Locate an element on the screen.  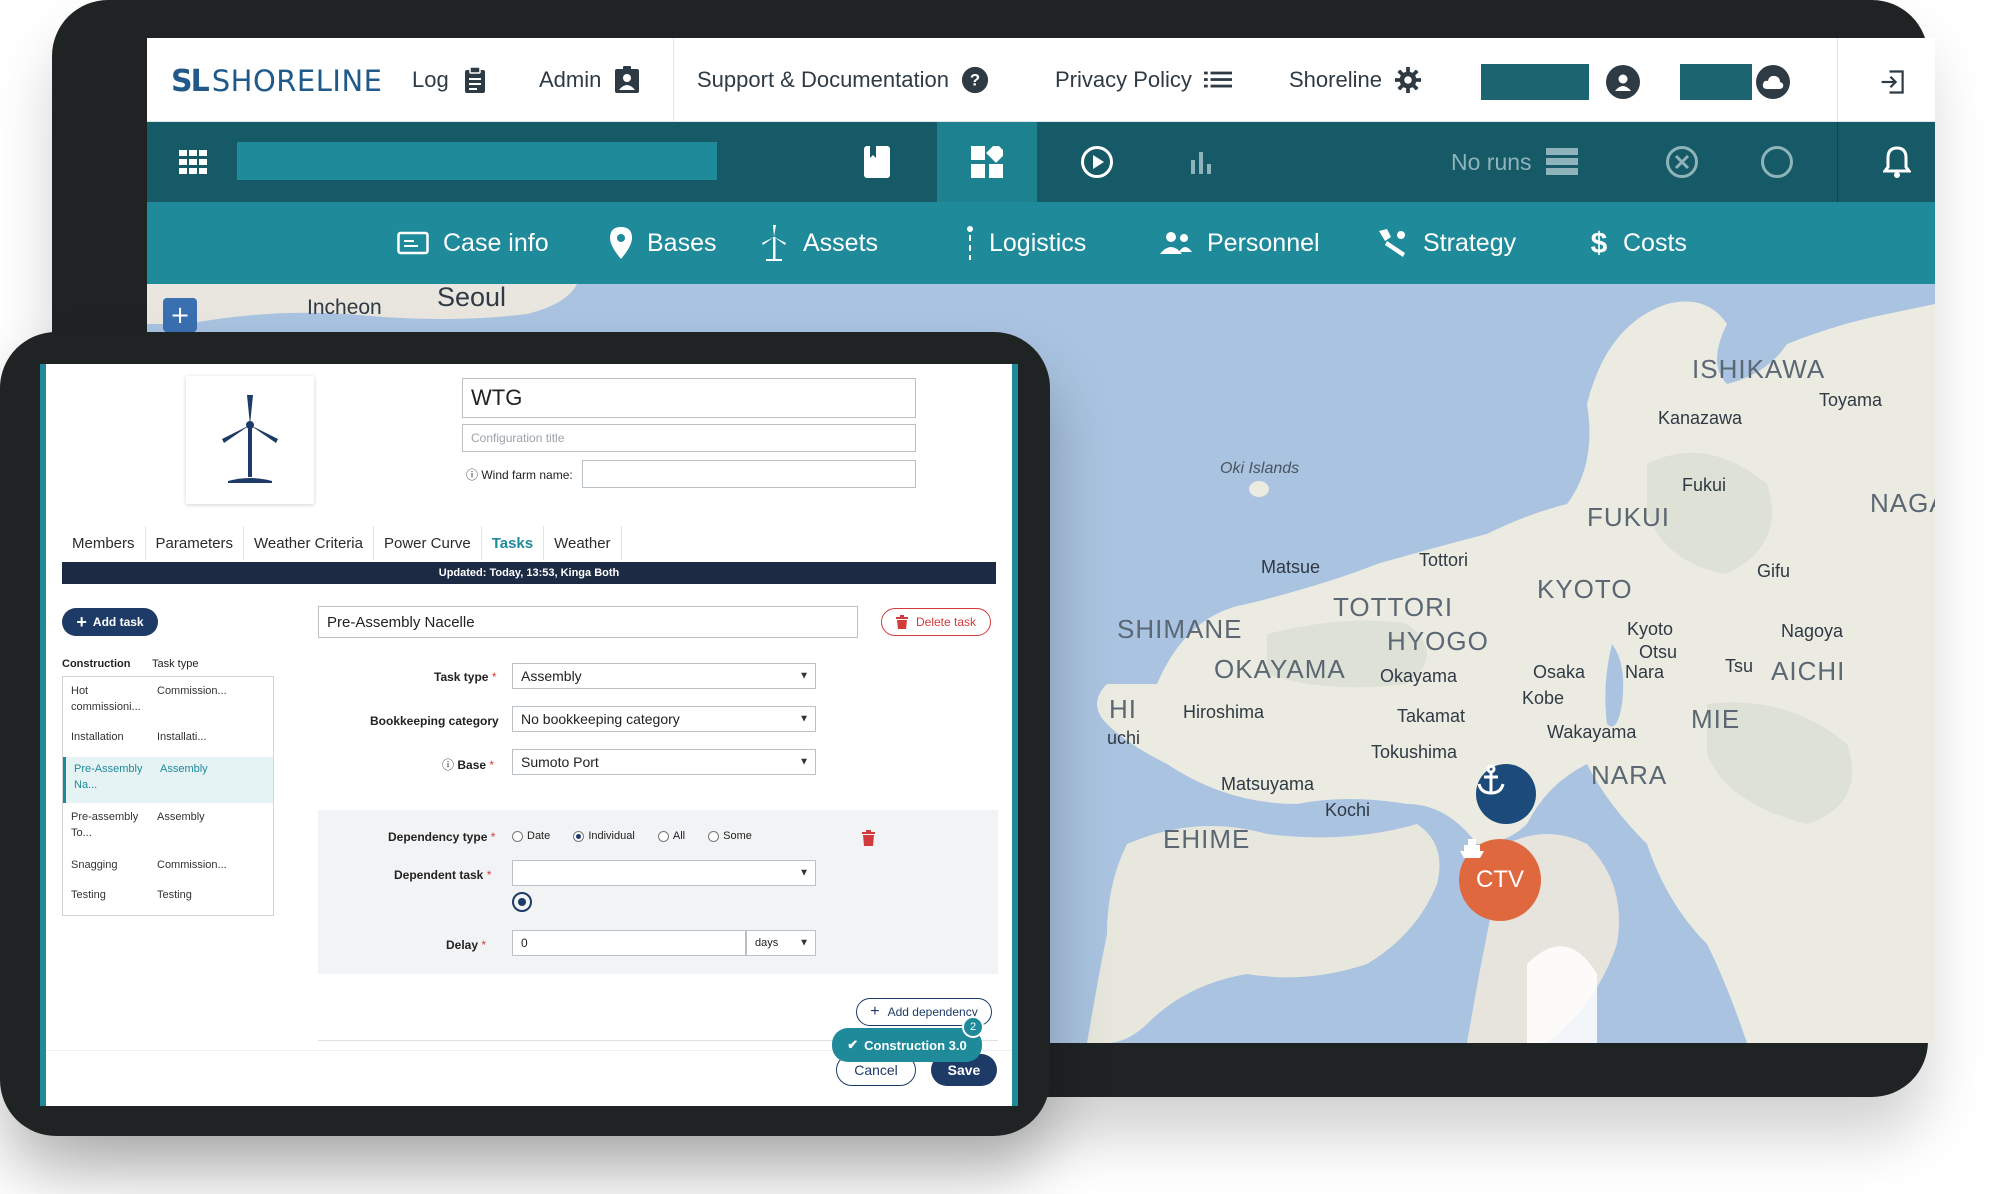
user-icon is located at coordinates (1623, 82).